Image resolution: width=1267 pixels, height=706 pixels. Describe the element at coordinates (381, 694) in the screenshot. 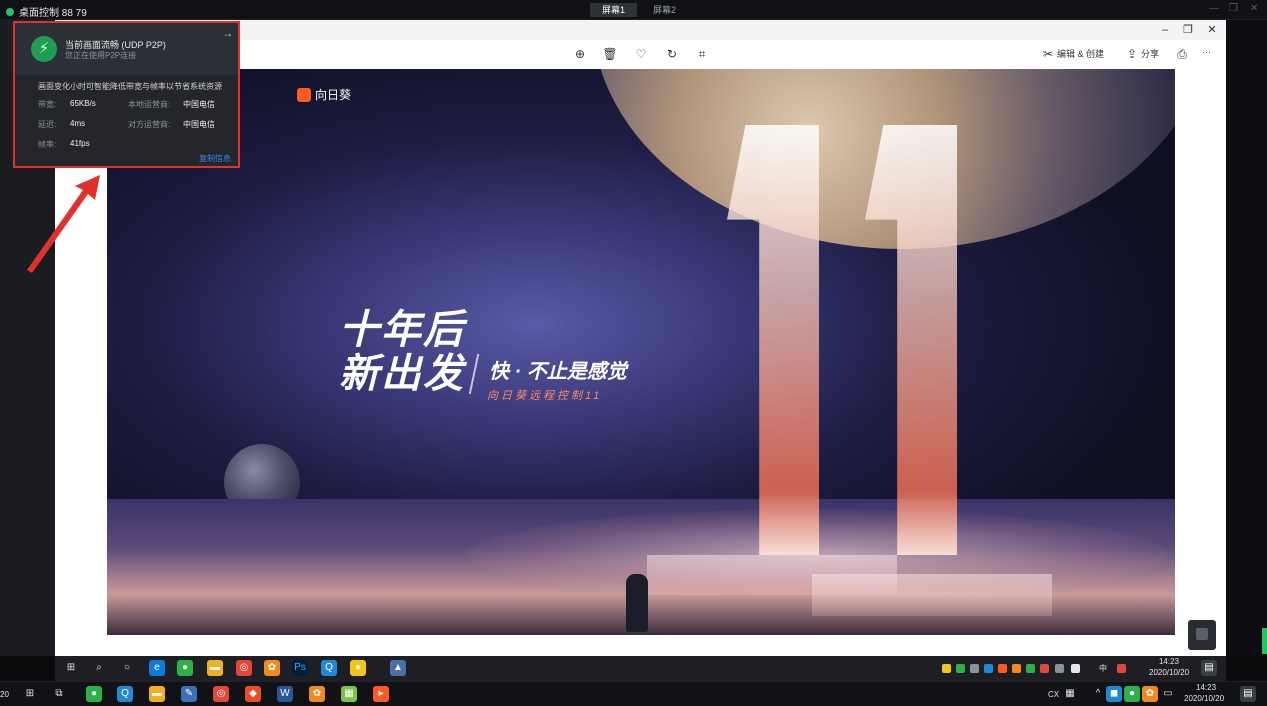

I see `sunflower-app-icon: ▸` at that location.